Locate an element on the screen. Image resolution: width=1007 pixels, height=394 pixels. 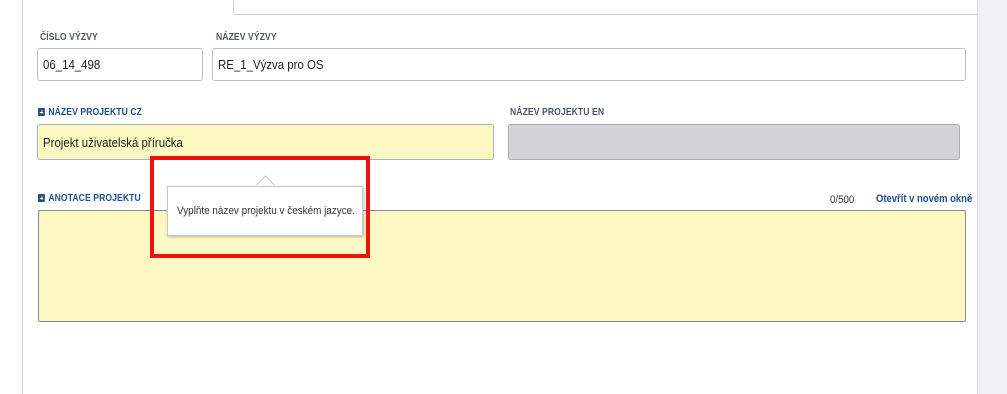
scrollbar is located at coordinates (992, 197).